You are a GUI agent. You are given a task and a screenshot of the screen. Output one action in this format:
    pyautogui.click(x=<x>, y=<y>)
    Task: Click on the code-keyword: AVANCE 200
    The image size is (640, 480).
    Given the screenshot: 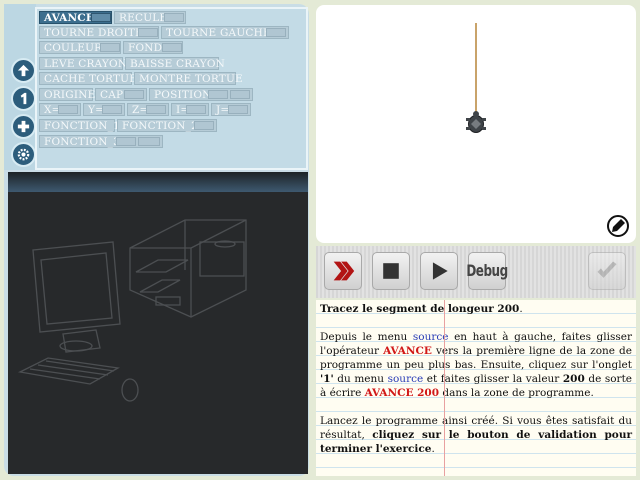 What is the action you would take?
    pyautogui.click(x=402, y=393)
    